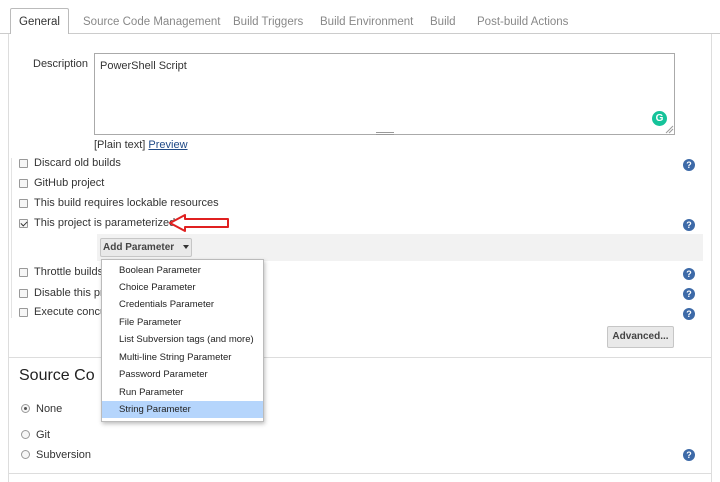 The height and width of the screenshot is (482, 720). What do you see at coordinates (268, 22) in the screenshot?
I see `tab-build-triggers: Build Triggers` at bounding box center [268, 22].